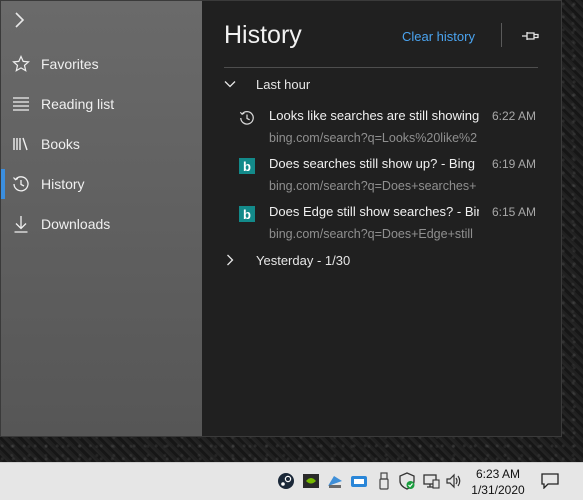 The image size is (583, 500). I want to click on group-last-hour: Last hour, so click(267, 84).